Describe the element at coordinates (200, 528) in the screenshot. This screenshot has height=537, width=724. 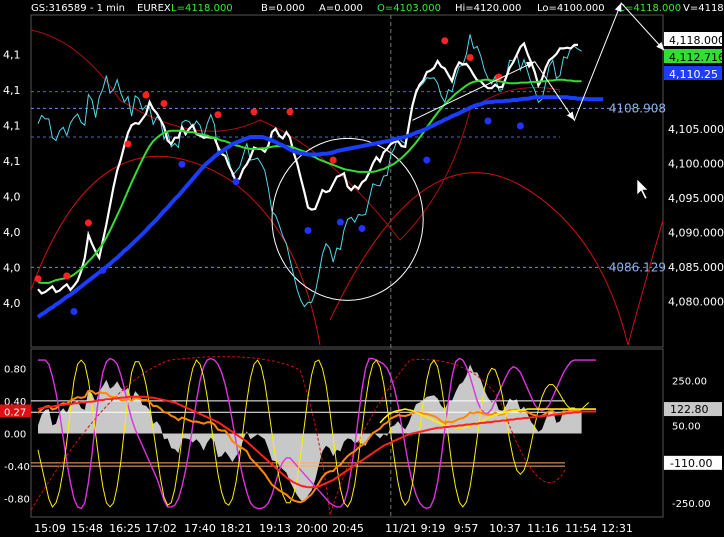
I see `x-tick-label: 17:40` at that location.